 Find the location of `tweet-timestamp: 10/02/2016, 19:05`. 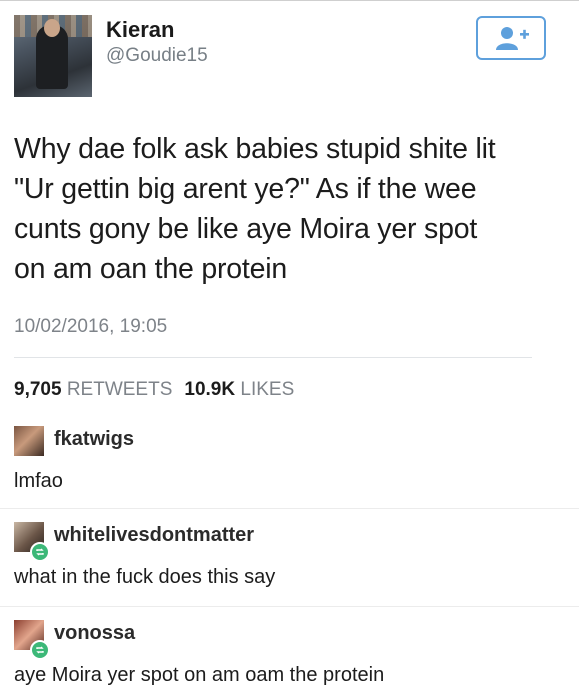

tweet-timestamp: 10/02/2016, 19:05 is located at coordinates (90, 327).